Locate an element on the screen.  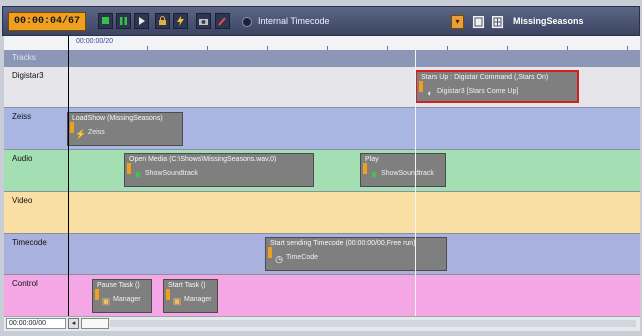
timecode-icon: ◷ is located at coordinates (279, 259).